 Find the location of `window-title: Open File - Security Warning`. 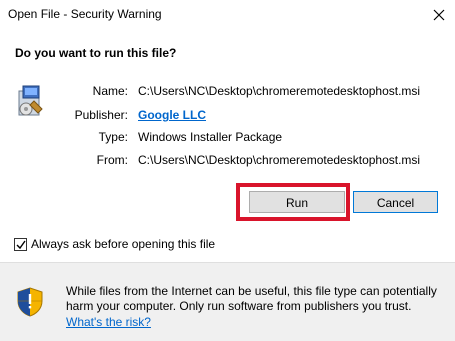

window-title: Open File - Security Warning is located at coordinates (85, 14).